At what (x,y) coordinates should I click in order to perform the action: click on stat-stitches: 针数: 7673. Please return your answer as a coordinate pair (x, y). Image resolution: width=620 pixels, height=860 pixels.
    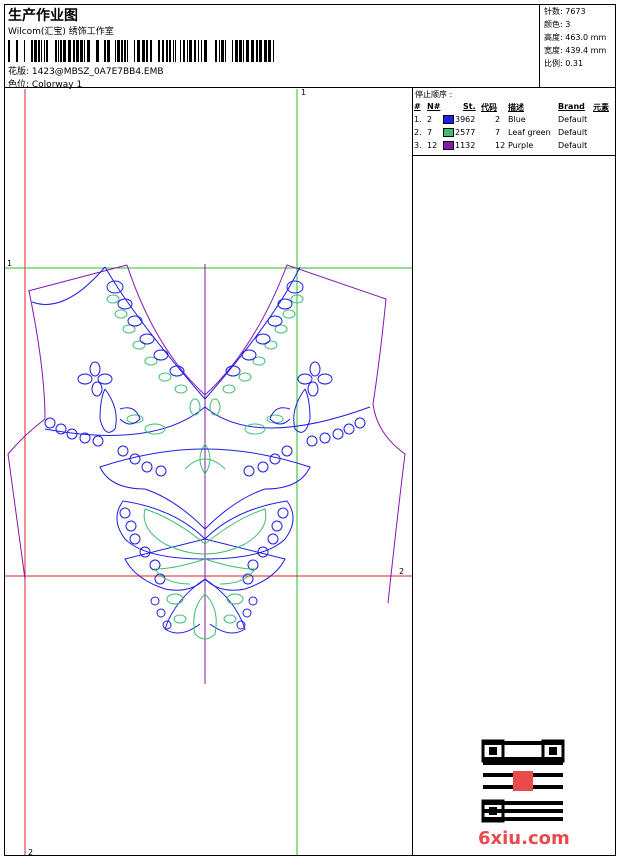
    Looking at the image, I should click on (565, 11).